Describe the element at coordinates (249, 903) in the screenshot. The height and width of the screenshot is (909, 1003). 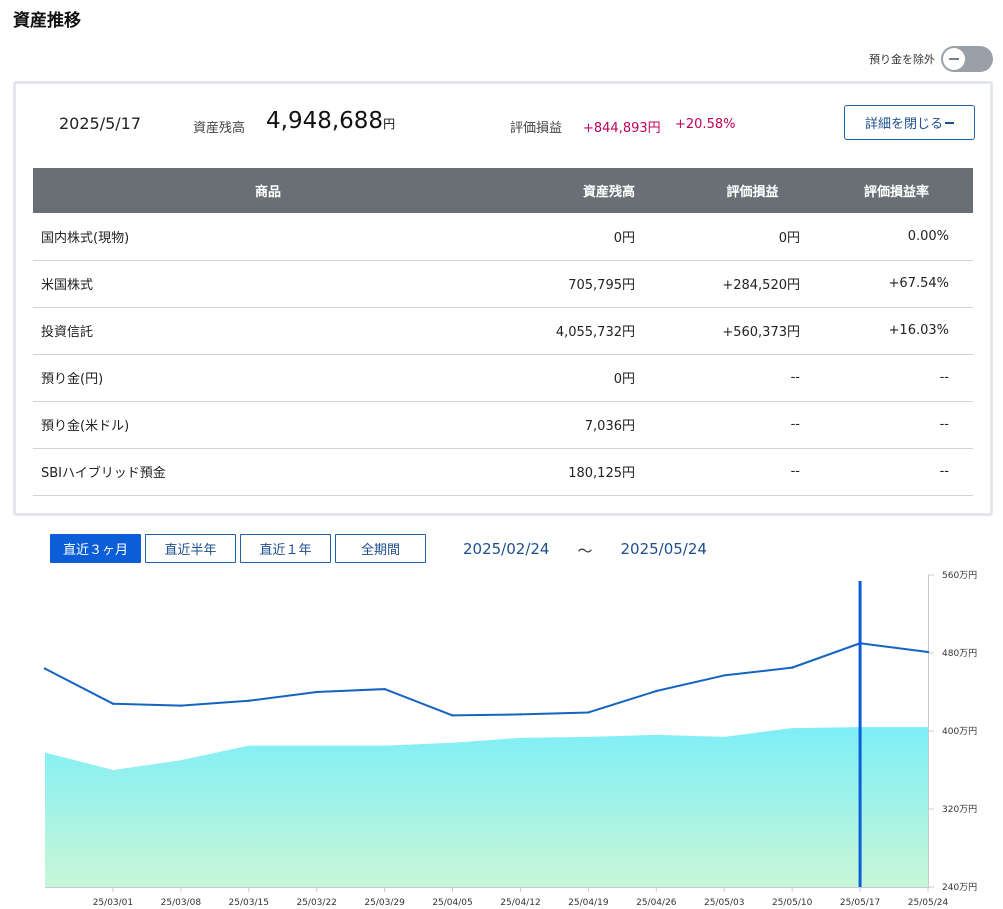
I see `x-tick-label: 25/03/15` at that location.